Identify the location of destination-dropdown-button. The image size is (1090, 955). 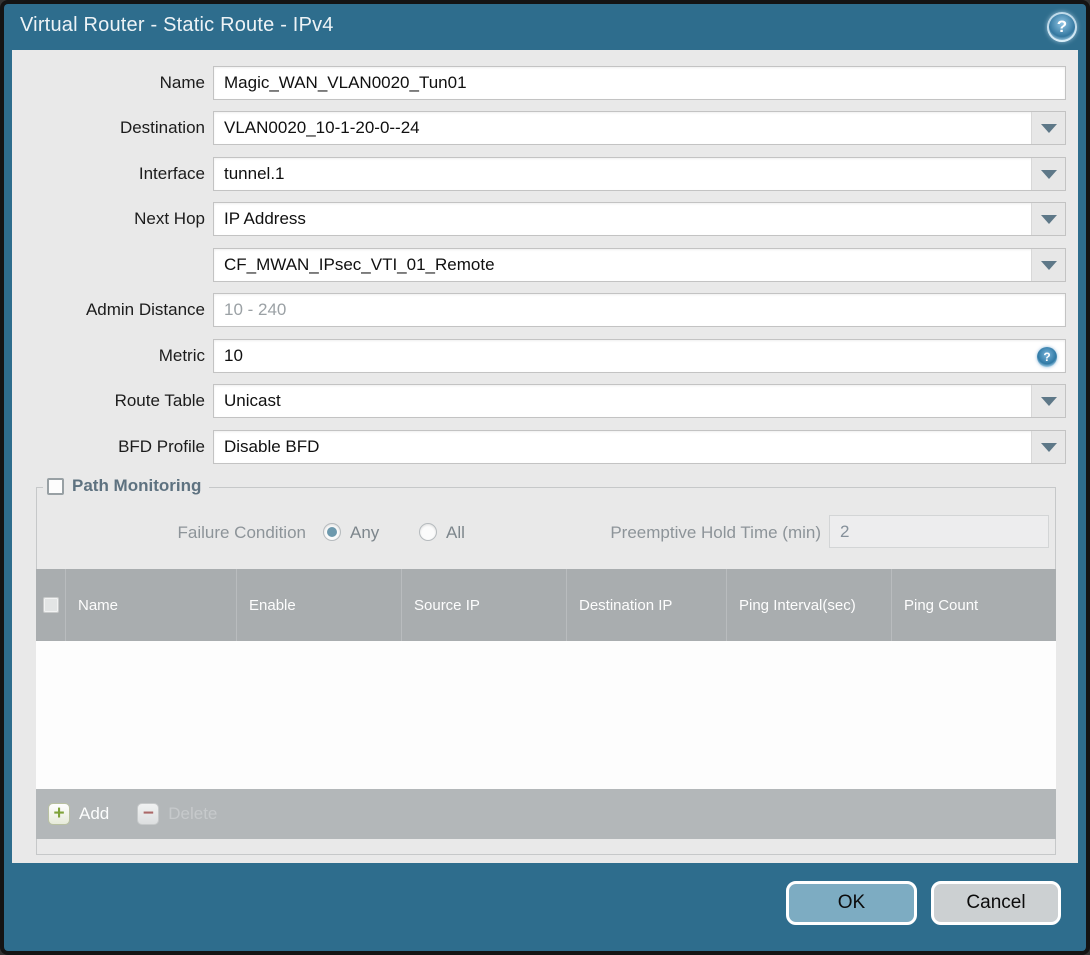
(1048, 128).